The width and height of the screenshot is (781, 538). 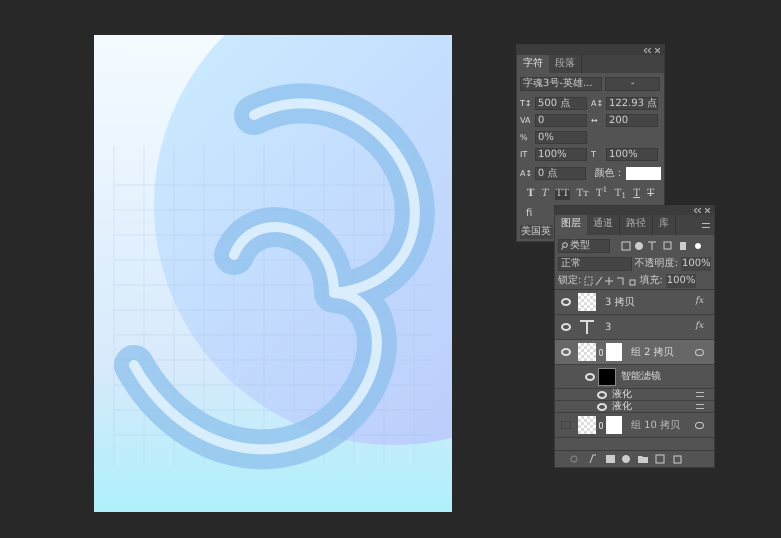 What do you see at coordinates (564, 246) in the screenshot?
I see `search-icon` at bounding box center [564, 246].